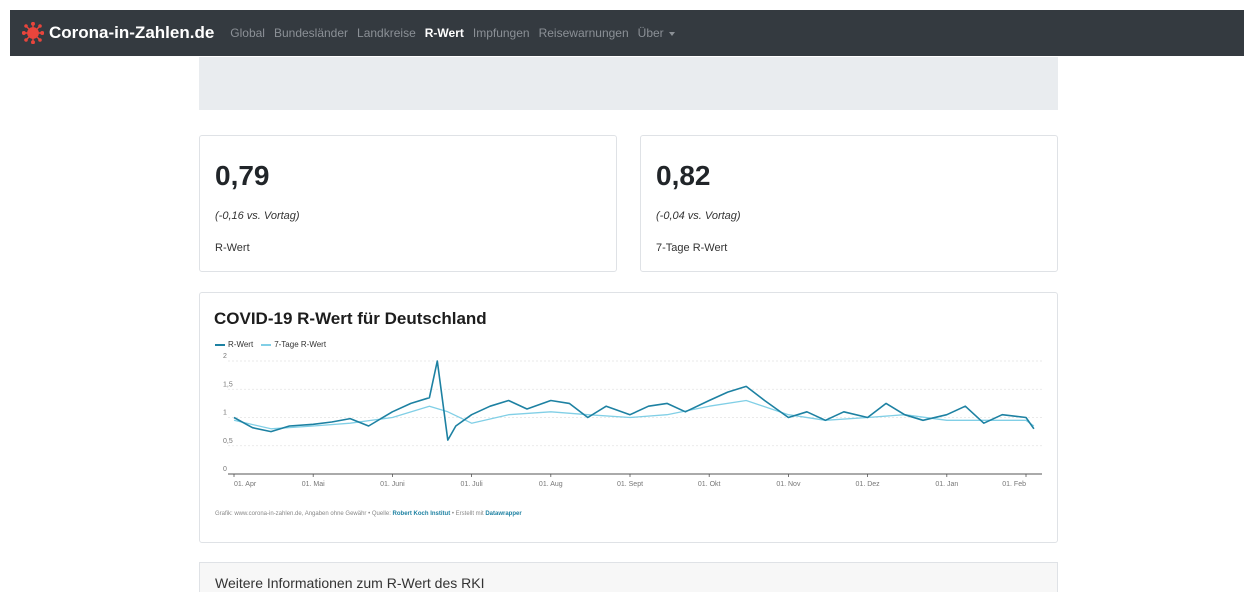 The image size is (1244, 592). Describe the element at coordinates (228, 441) in the screenshot. I see `y-tick-label: 0,5` at that location.